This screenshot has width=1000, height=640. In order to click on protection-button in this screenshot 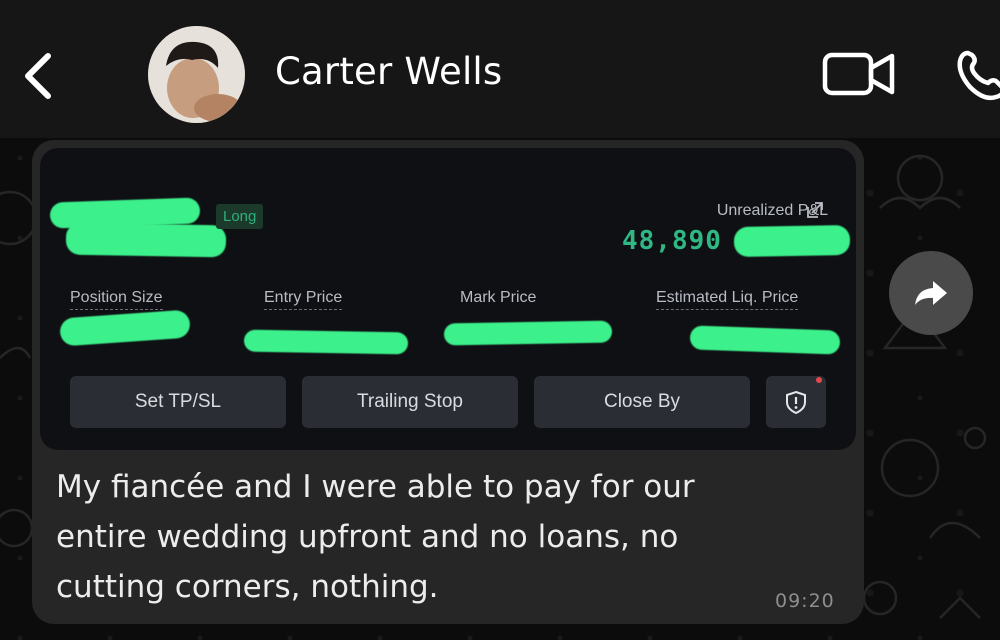, I will do `click(796, 402)`.